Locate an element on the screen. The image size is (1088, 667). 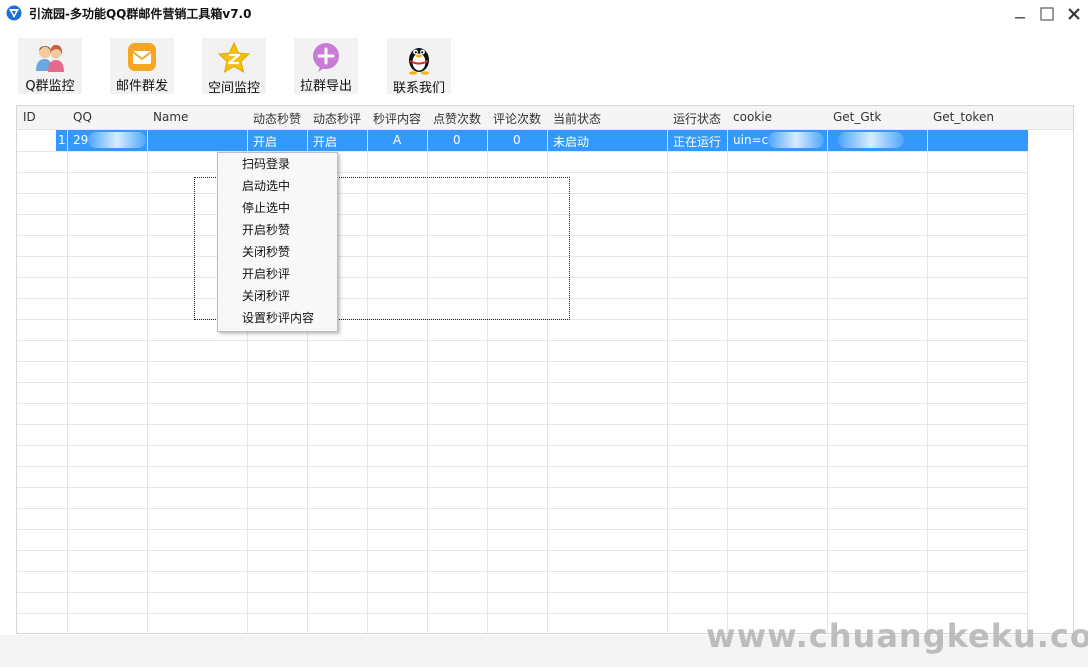
cell-id: 1 is located at coordinates (62, 140).